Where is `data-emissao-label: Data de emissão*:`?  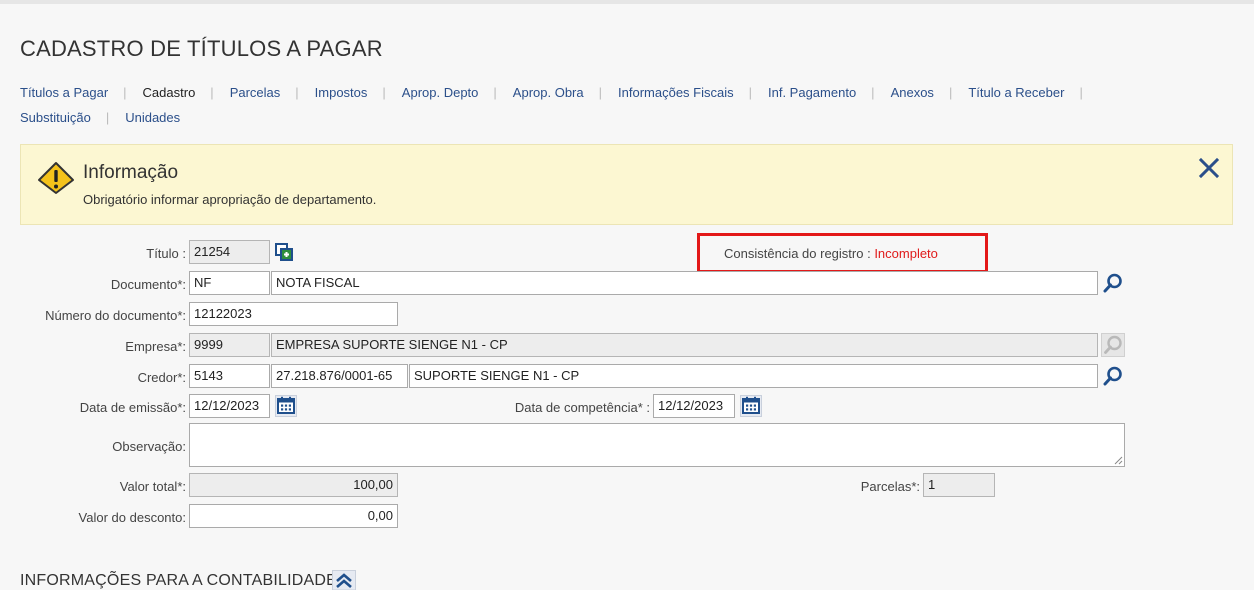 data-emissao-label: Data de emissão*: is located at coordinates (132, 407).